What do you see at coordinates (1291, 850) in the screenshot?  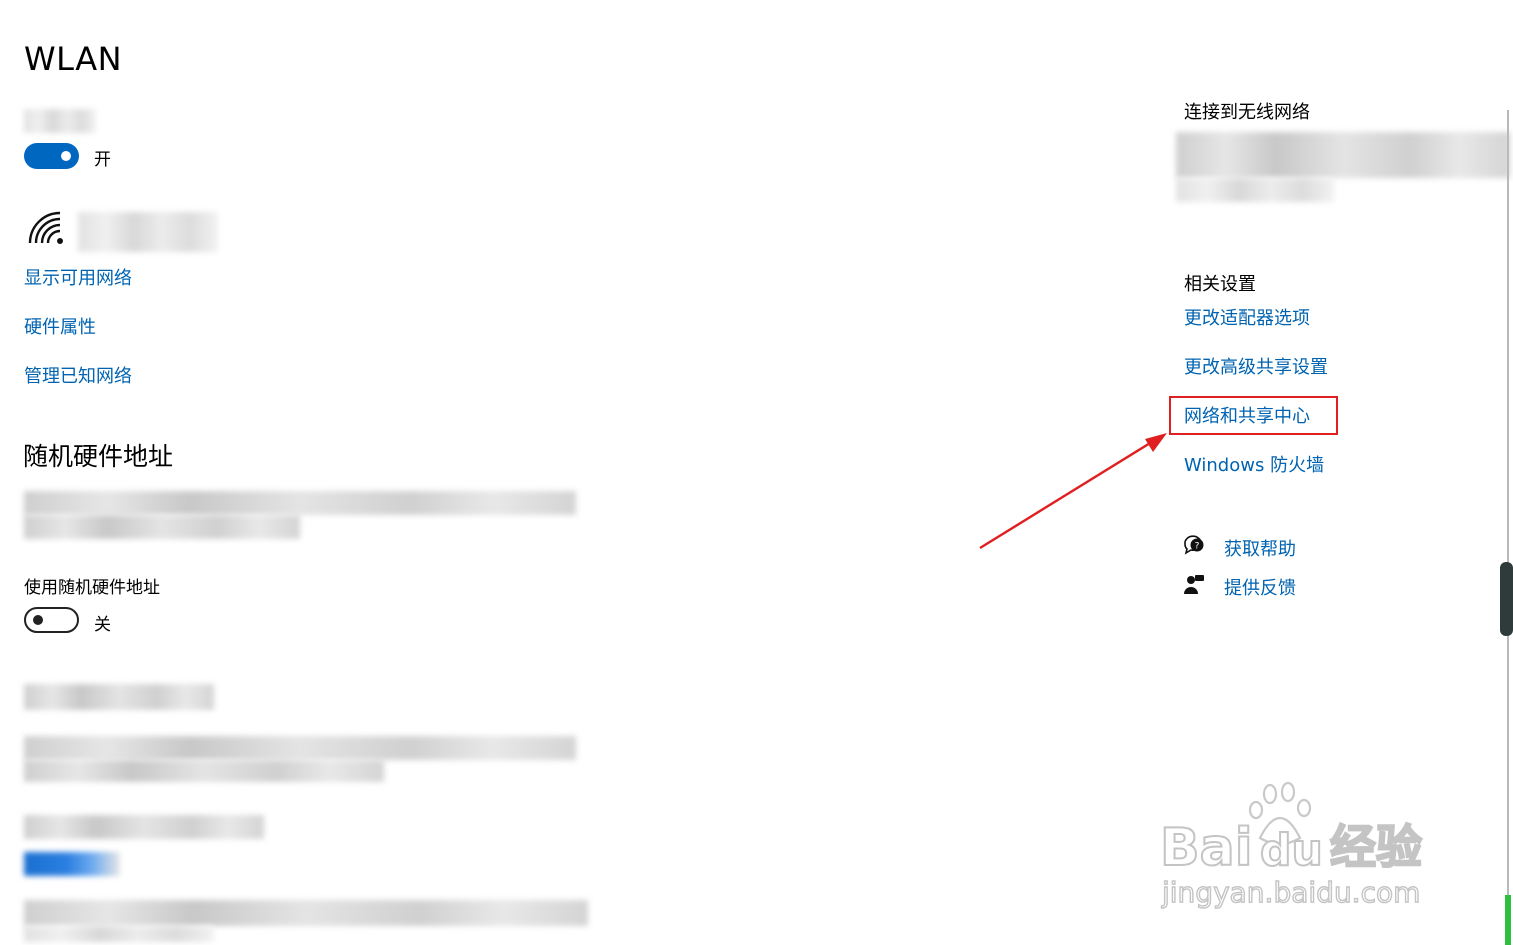 I see `svg-text: du` at bounding box center [1291, 850].